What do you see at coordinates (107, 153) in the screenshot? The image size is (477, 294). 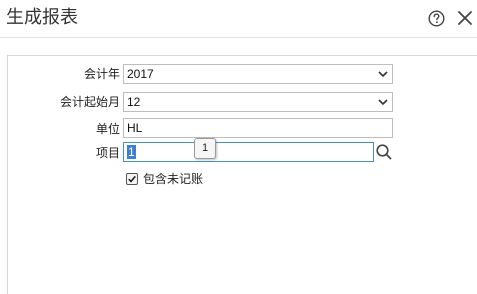 I see `project-label: 项目` at bounding box center [107, 153].